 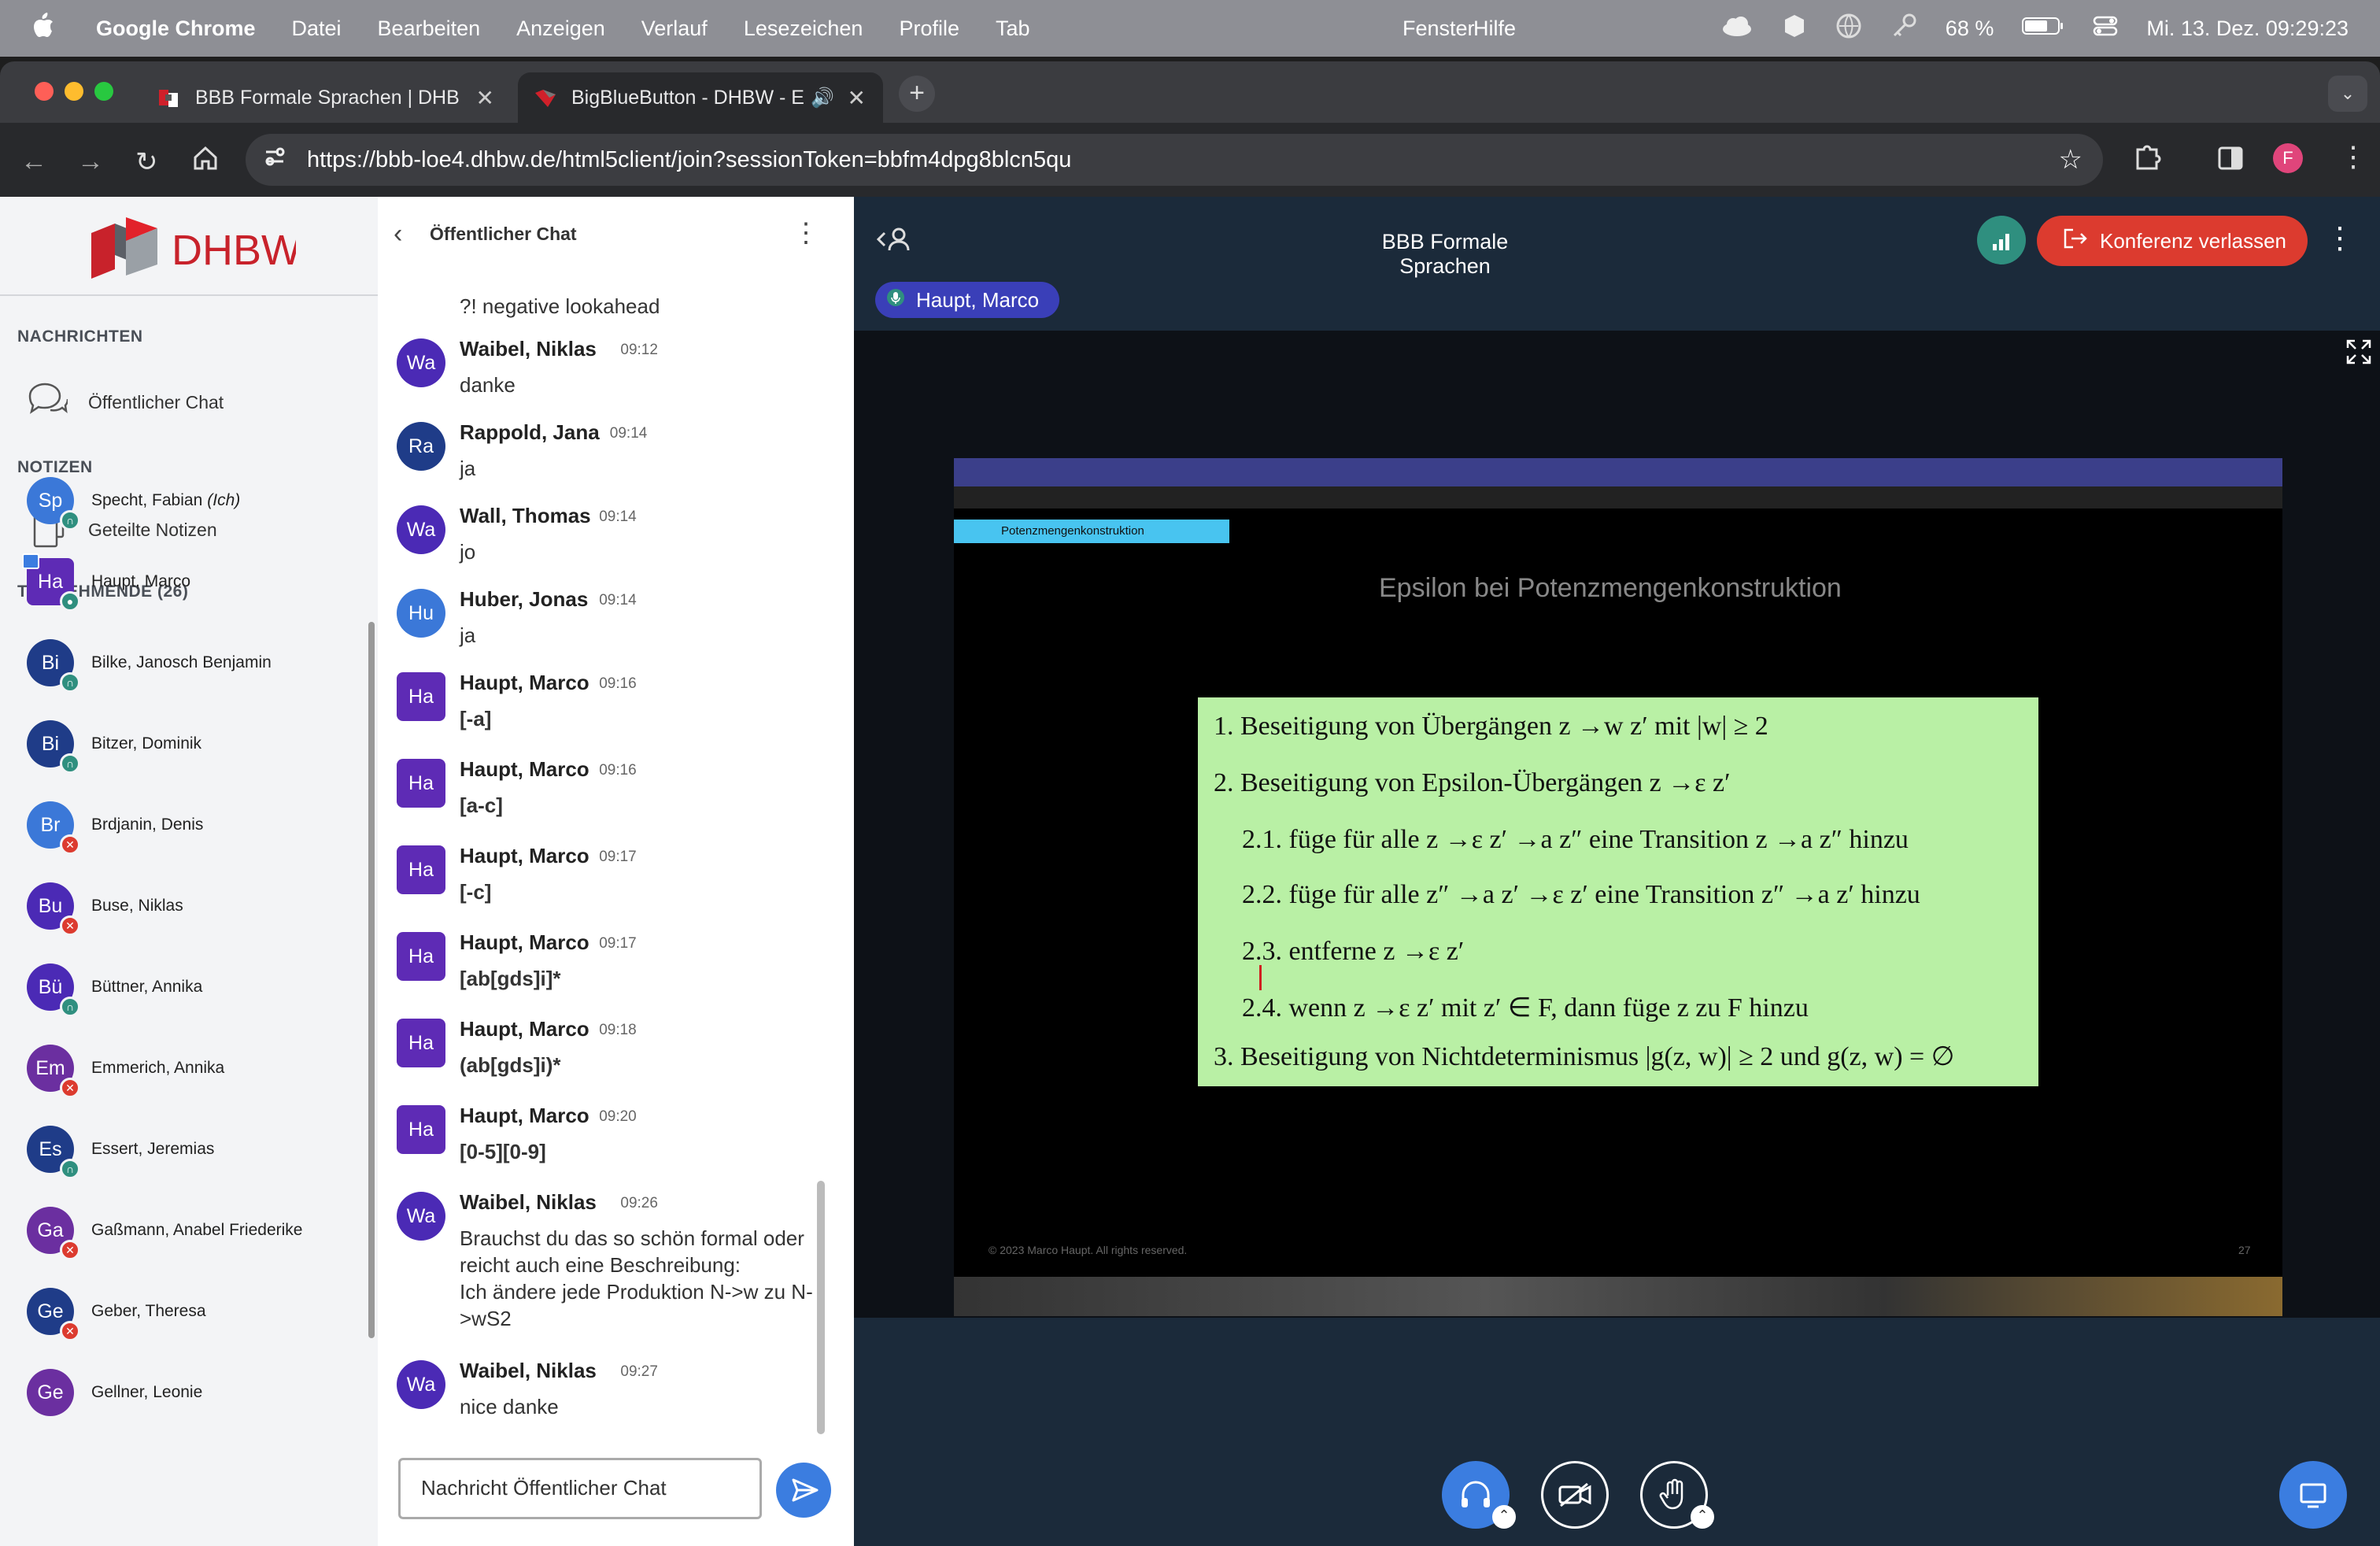 What do you see at coordinates (185, 1311) in the screenshot?
I see `participant-item: Ge ✕ Geber, Theresa` at bounding box center [185, 1311].